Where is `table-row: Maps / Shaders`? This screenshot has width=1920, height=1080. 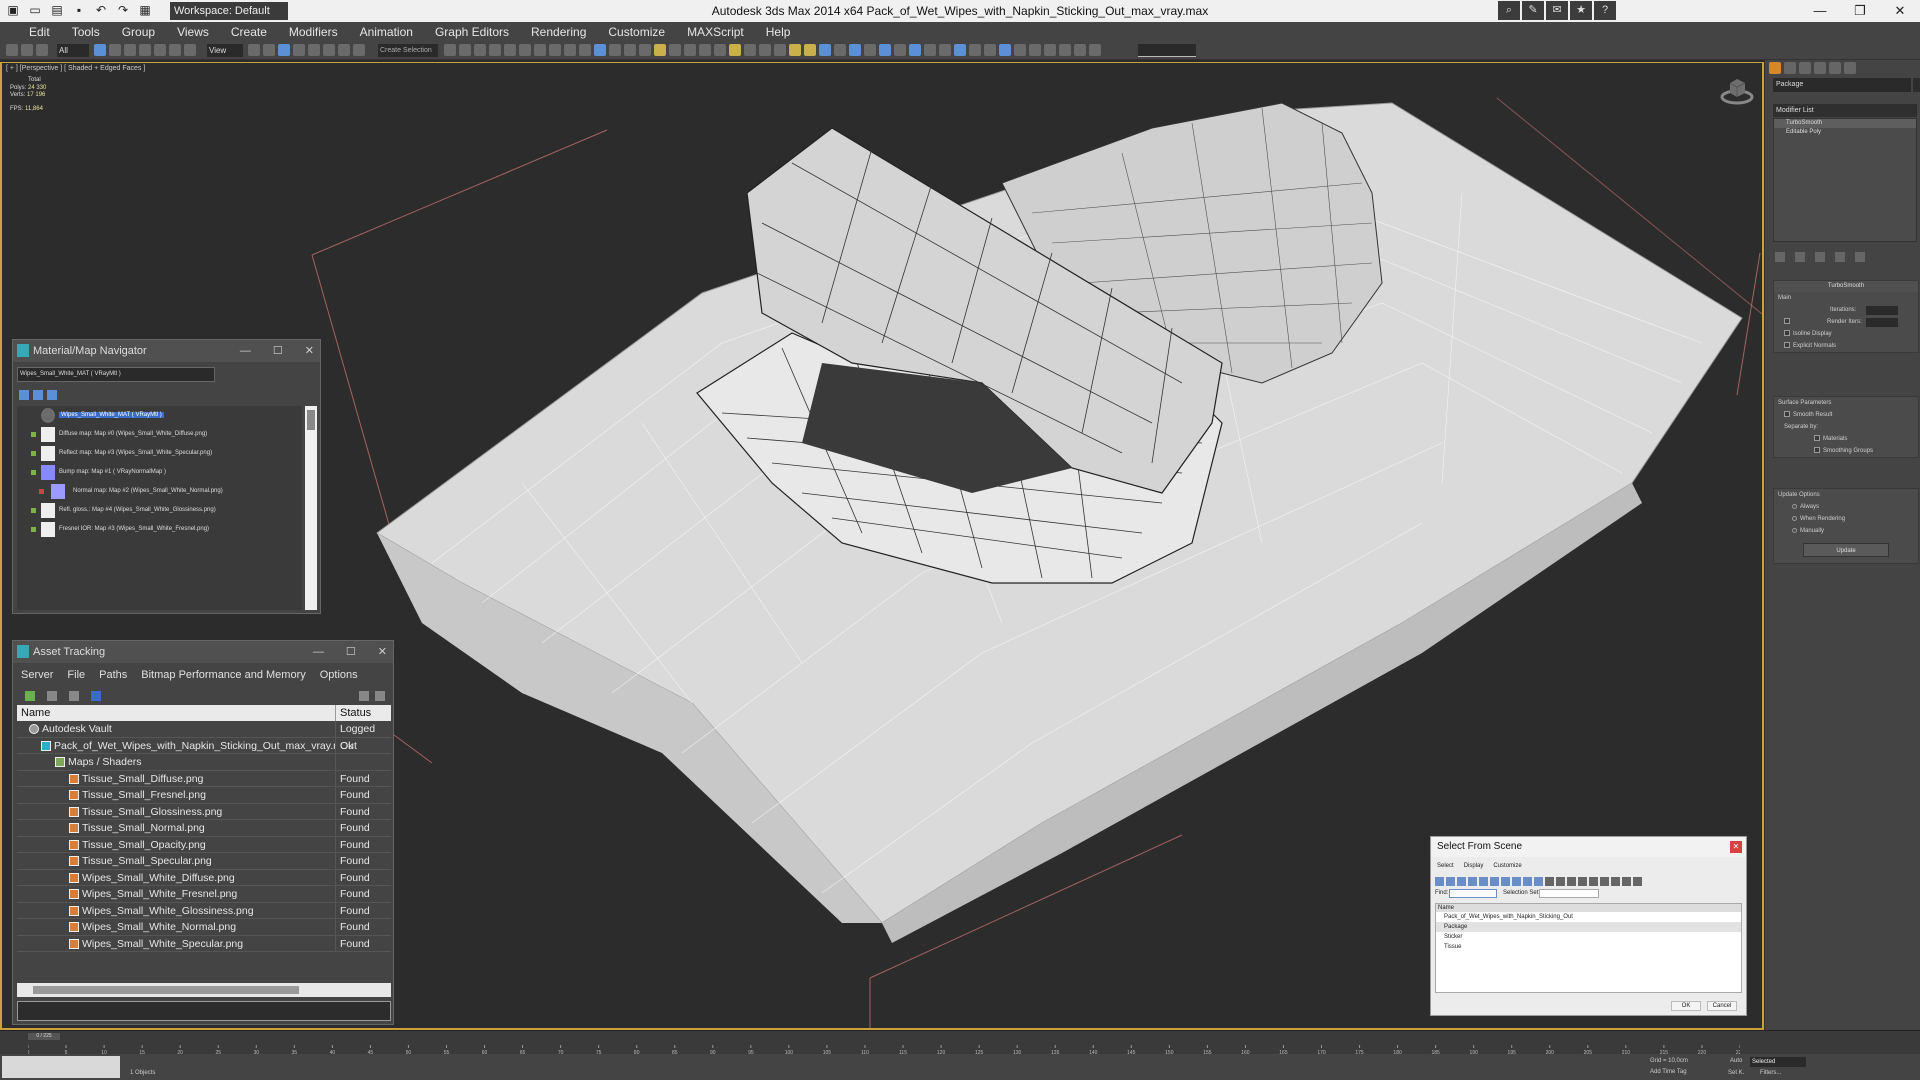 table-row: Maps / Shaders is located at coordinates (204, 762).